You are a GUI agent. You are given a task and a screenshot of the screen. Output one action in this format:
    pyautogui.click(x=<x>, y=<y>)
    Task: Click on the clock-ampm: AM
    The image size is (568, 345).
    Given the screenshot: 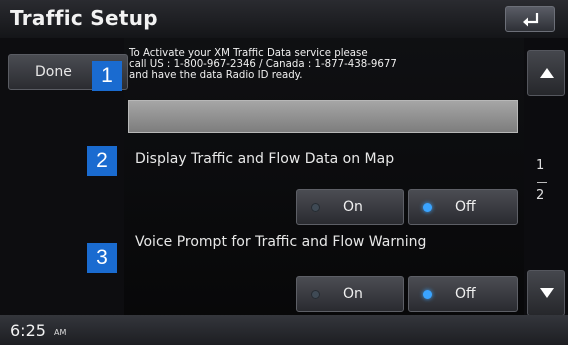 What is the action you would take?
    pyautogui.click(x=60, y=332)
    